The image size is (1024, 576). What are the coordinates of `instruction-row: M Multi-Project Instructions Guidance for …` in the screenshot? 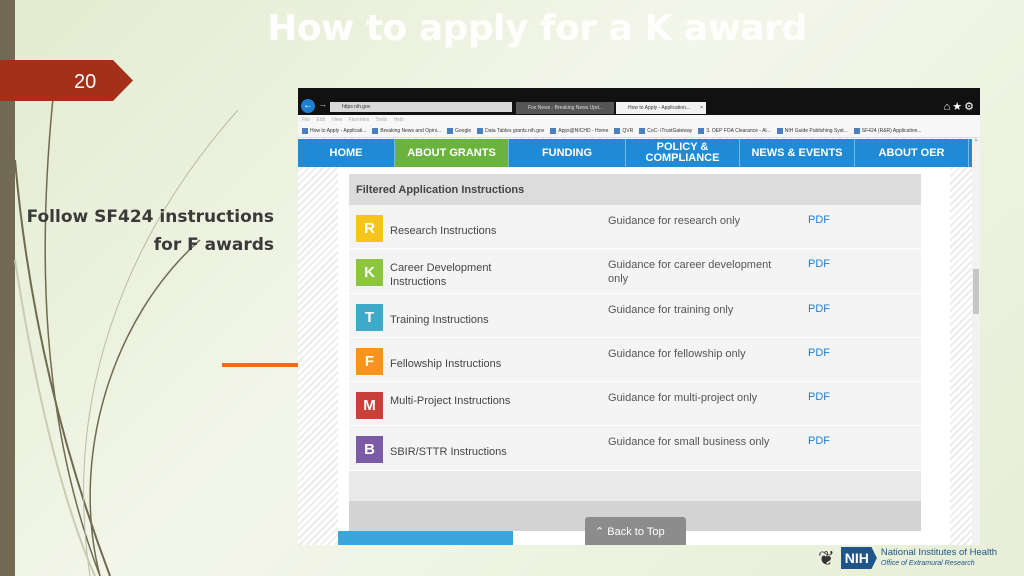 It's located at (635, 404).